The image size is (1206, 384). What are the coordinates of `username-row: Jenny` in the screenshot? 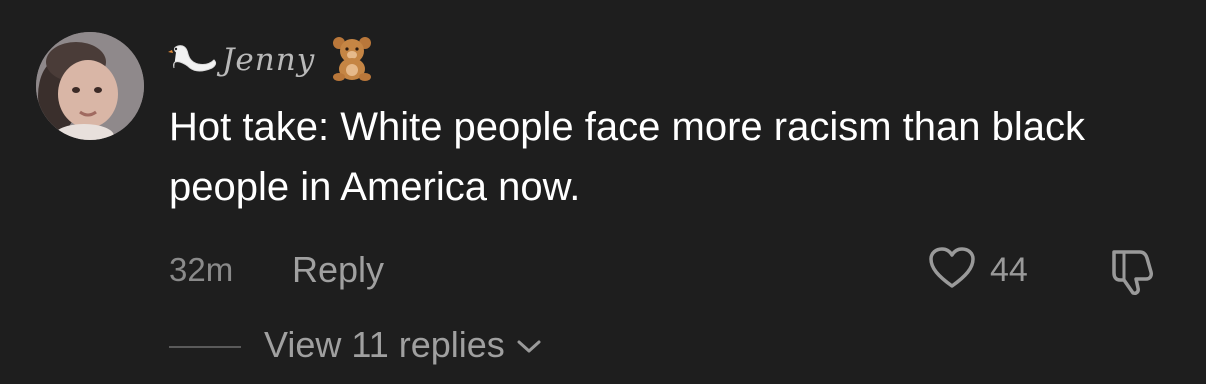 It's located at (271, 60).